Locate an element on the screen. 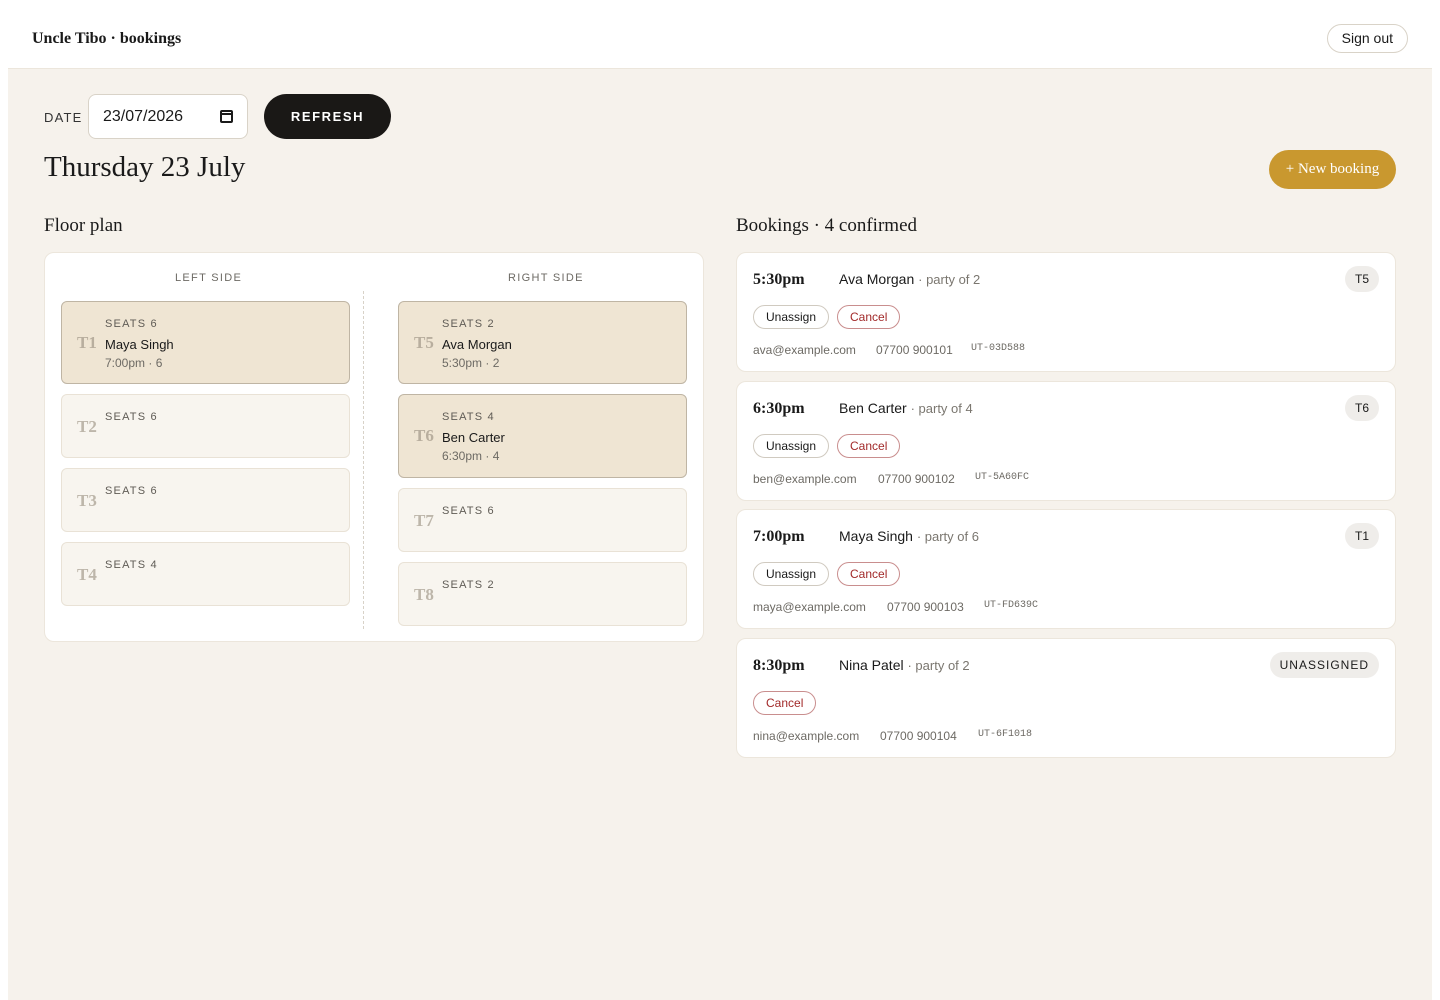 The image size is (1440, 1000). table-id: T4 is located at coordinates (87, 574).